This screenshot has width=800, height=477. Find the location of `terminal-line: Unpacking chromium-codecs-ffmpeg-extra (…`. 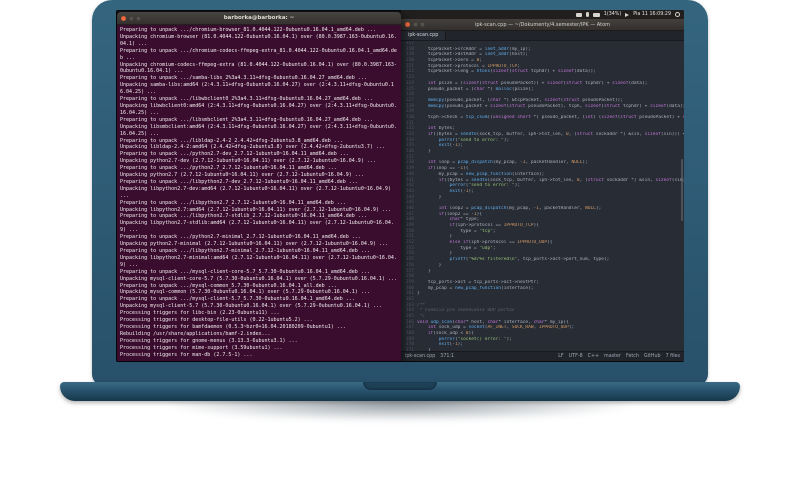

terminal-line: Unpacking chromium-codecs-ffmpeg-extra (… is located at coordinates (258, 68).